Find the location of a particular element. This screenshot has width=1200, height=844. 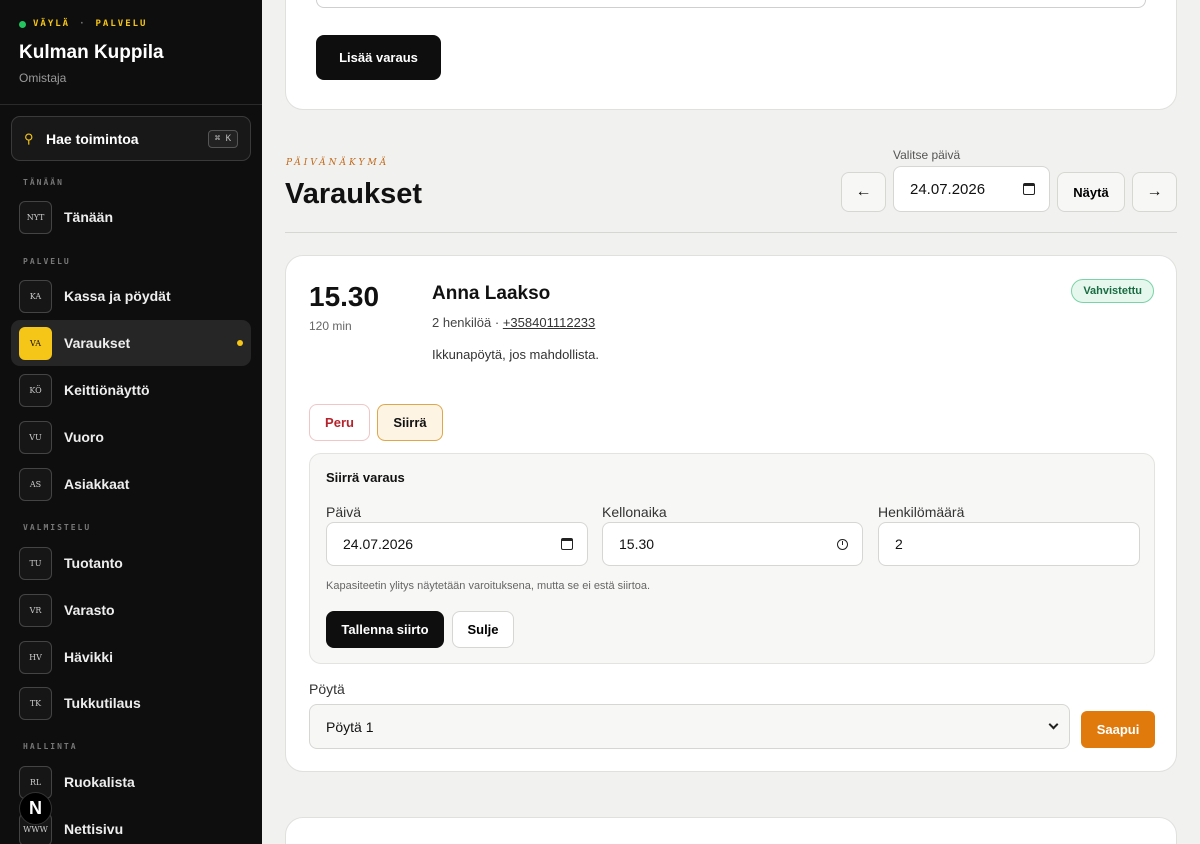

sidebar-item-customers: AS Asiakkaat is located at coordinates (131, 484).